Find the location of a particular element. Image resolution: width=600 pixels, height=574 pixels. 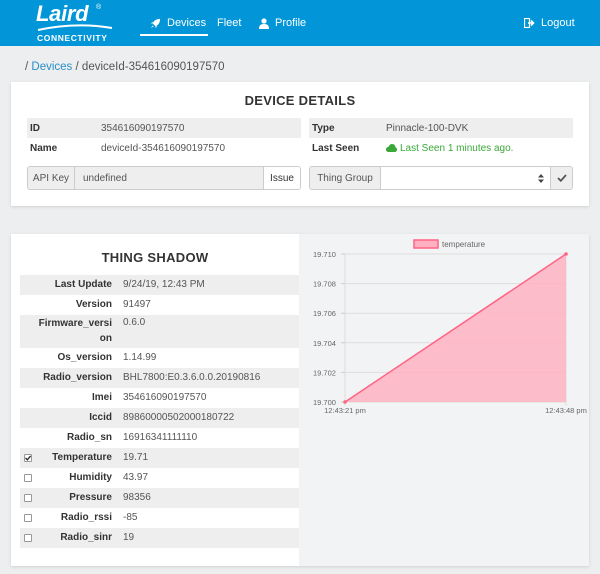

shadow-row-last update: Last Update 9/24/19, 12:43 PM is located at coordinates (159, 285).